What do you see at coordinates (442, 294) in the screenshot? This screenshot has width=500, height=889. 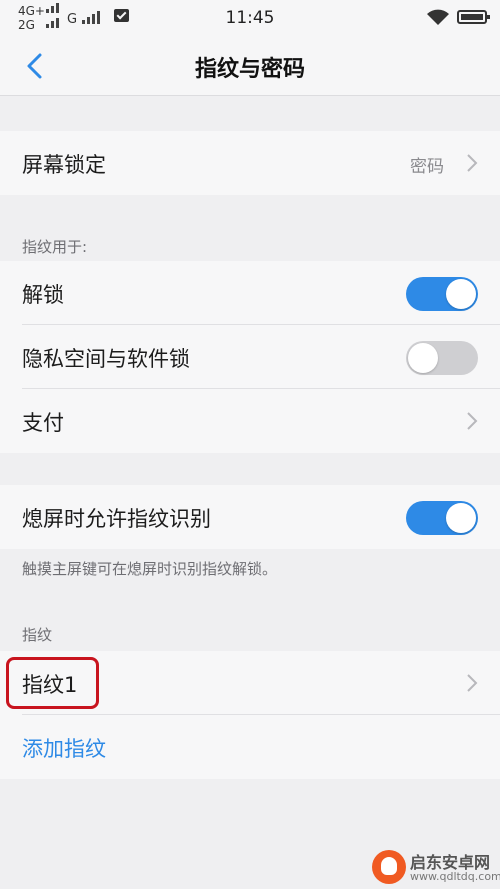 I see `unlock-toggle` at bounding box center [442, 294].